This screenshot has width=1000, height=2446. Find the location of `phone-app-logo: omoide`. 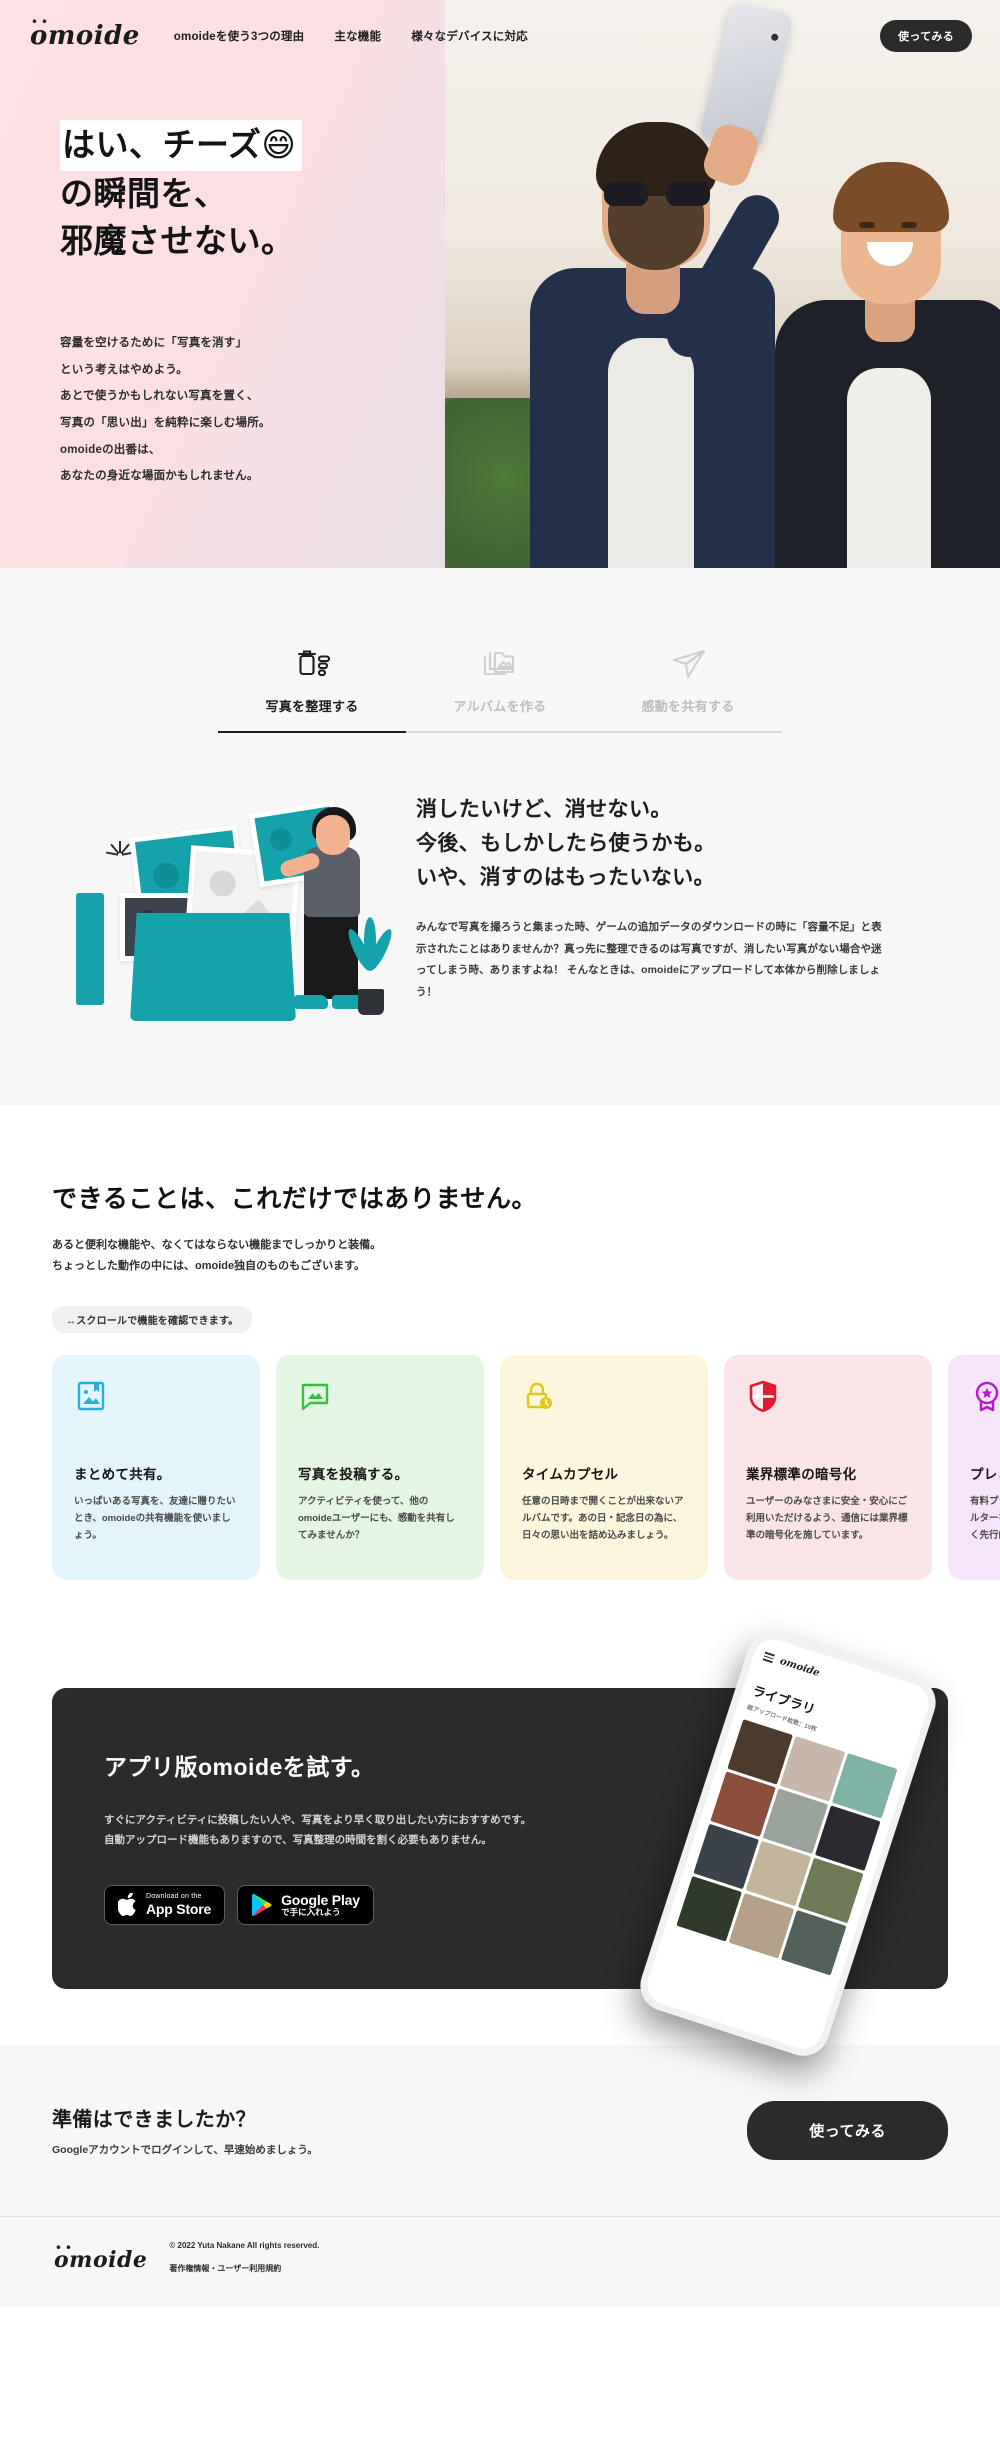

phone-app-logo: omoide is located at coordinates (799, 1667).